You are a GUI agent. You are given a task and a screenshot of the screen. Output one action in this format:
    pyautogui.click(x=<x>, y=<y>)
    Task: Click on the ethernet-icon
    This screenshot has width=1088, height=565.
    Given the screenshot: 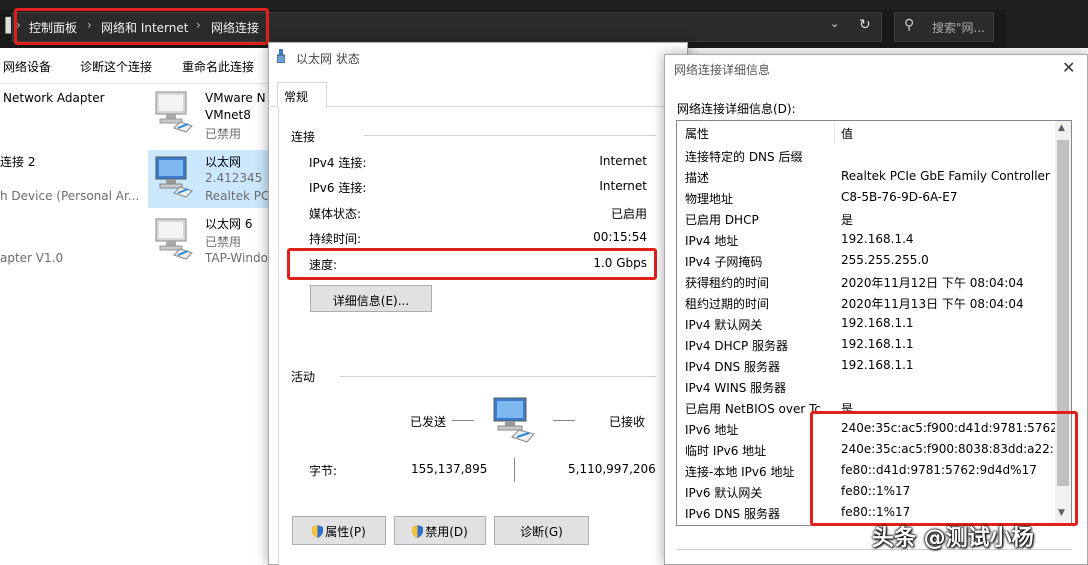 What is the action you would take?
    pyautogui.click(x=281, y=56)
    